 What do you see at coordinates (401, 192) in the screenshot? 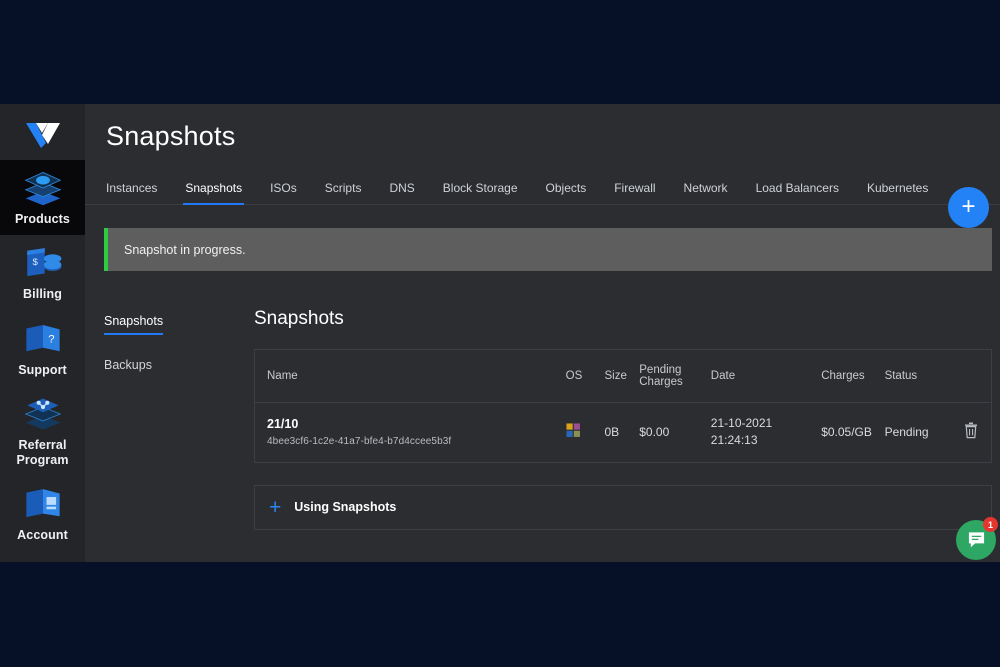
I see `tab-dns: DNS` at bounding box center [401, 192].